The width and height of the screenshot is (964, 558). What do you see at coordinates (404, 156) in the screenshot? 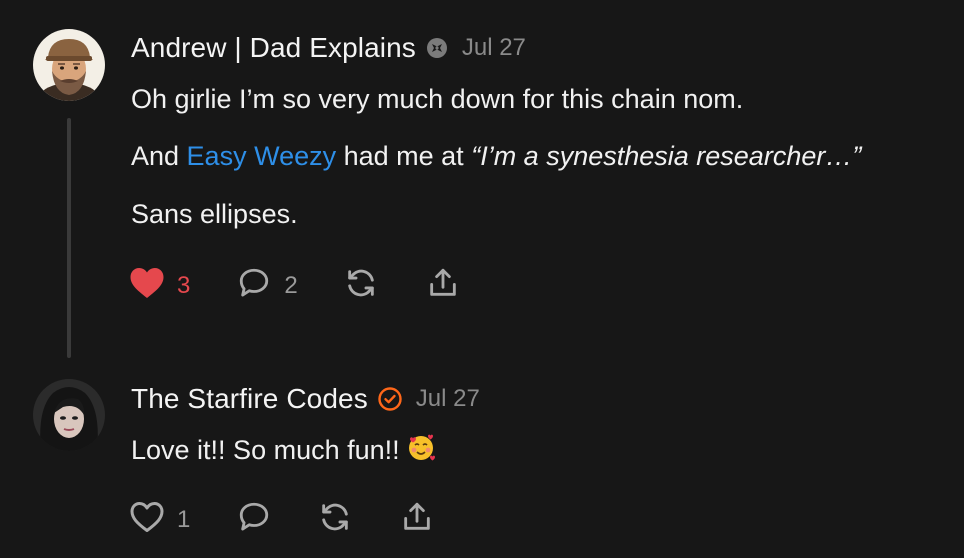
I see `text-segment: had me at` at bounding box center [404, 156].